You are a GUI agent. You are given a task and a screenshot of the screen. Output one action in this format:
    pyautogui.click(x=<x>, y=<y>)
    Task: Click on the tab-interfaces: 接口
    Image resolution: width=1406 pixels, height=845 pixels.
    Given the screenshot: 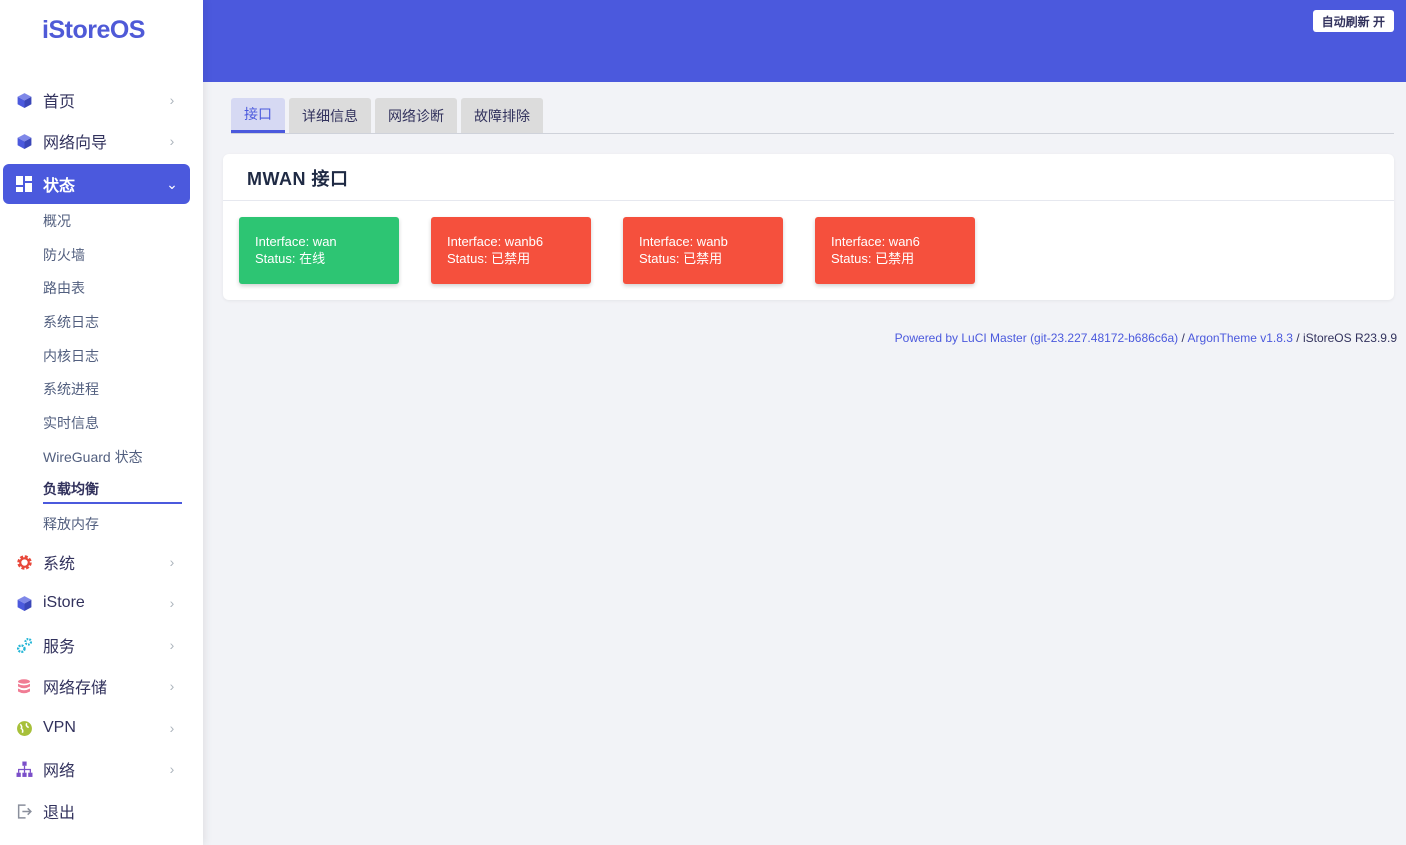 What is the action you would take?
    pyautogui.click(x=258, y=115)
    